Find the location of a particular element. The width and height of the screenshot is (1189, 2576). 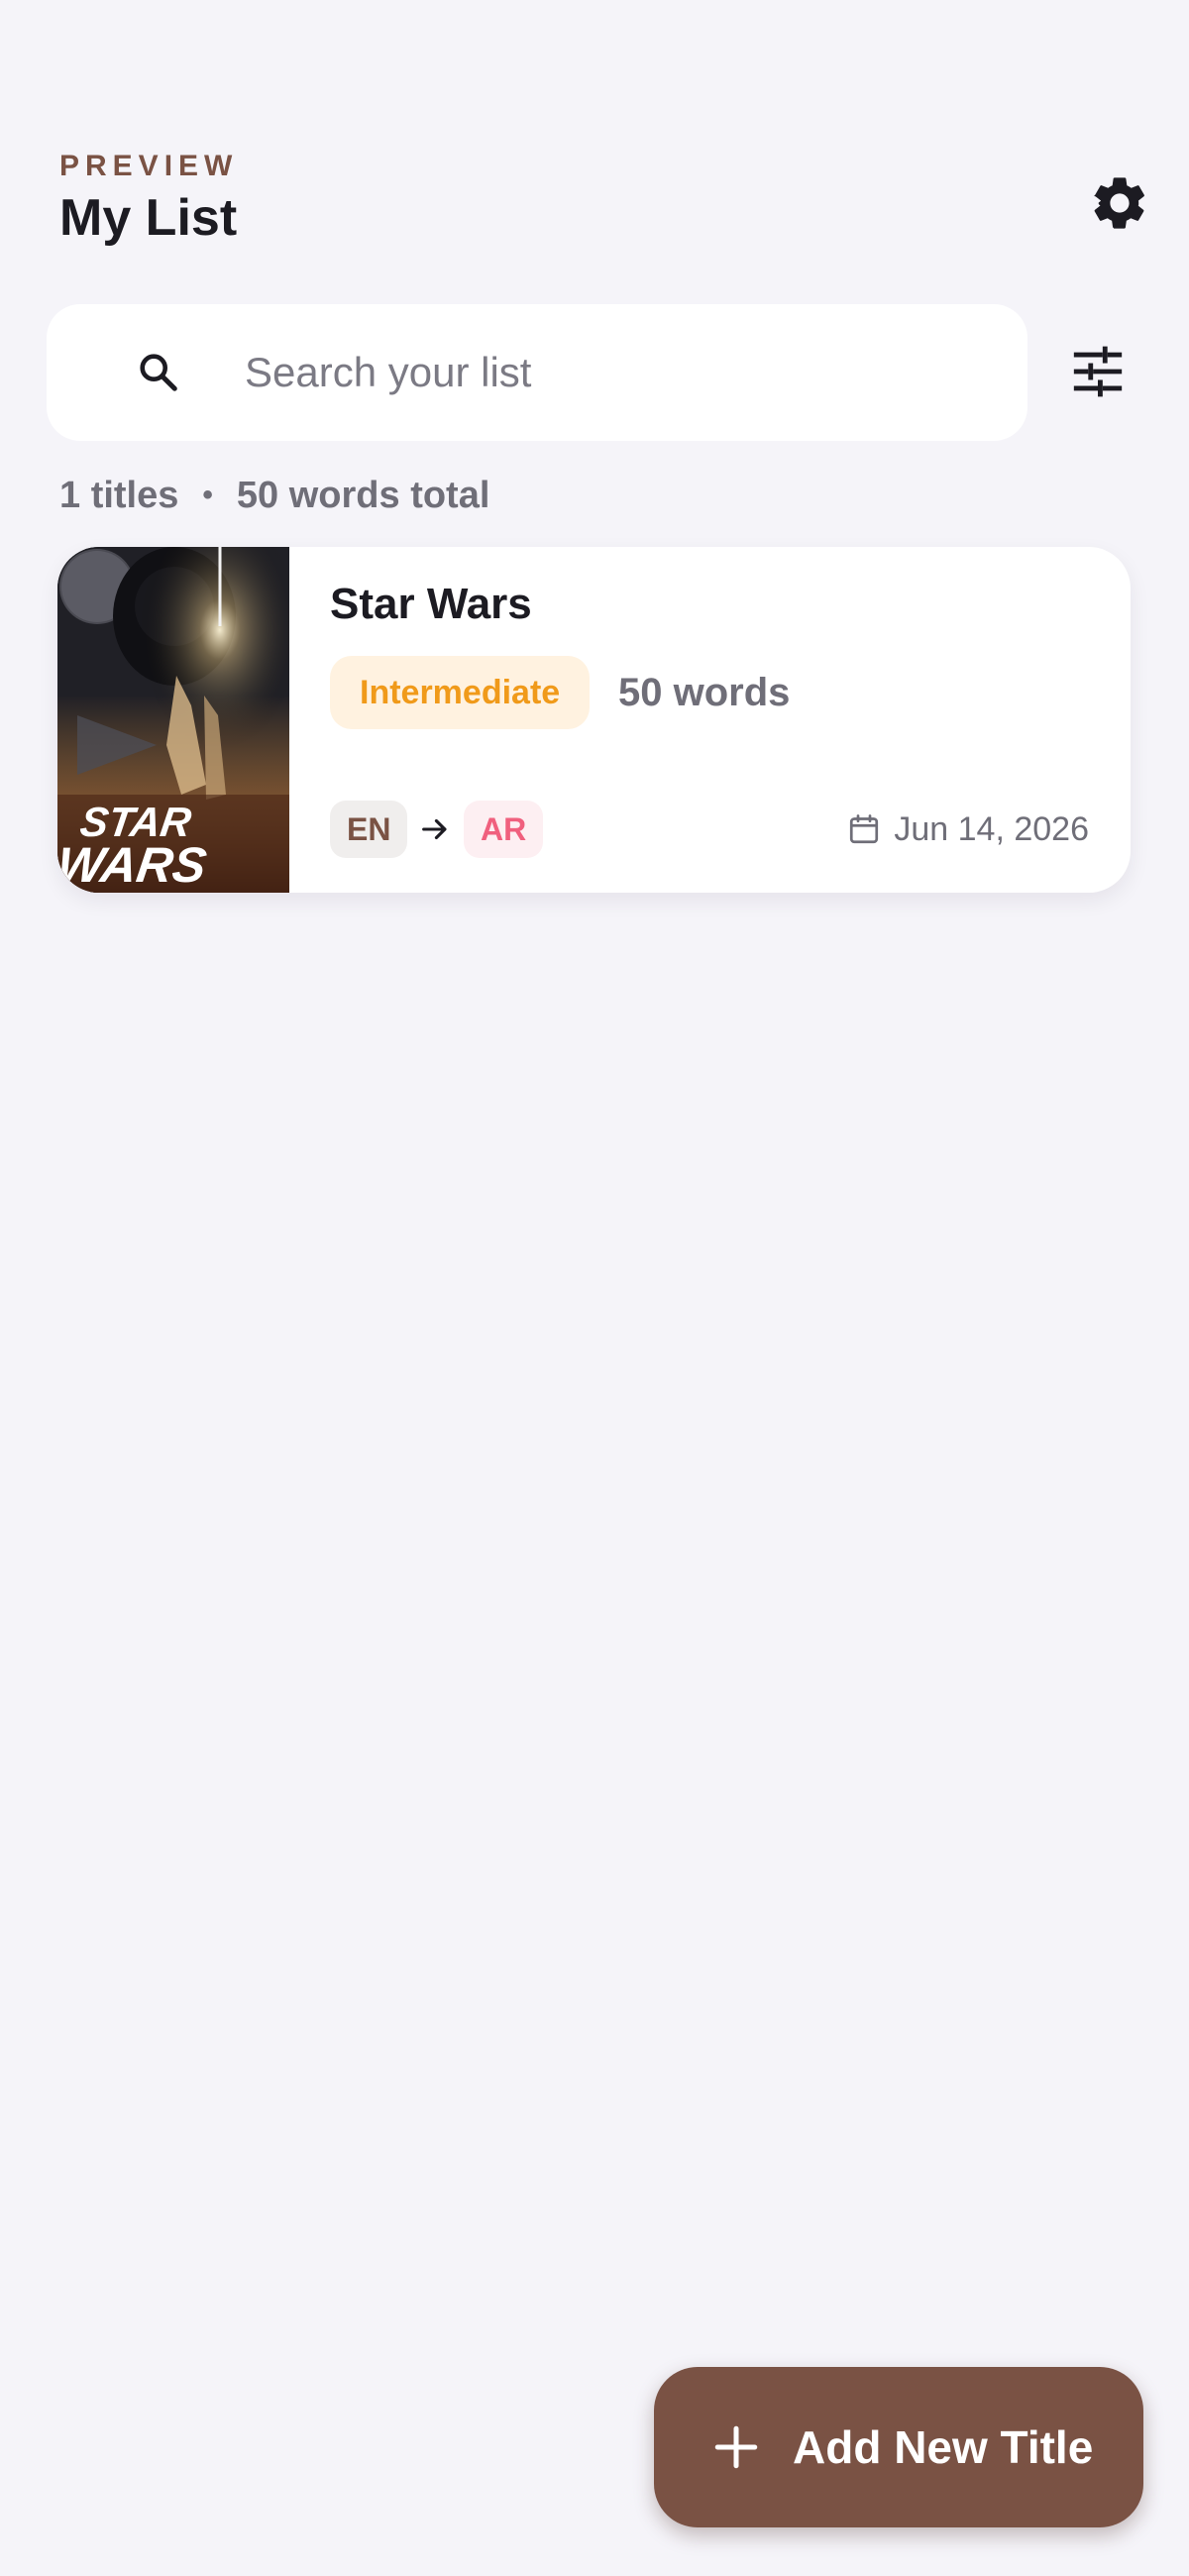

search-icon is located at coordinates (158, 372).